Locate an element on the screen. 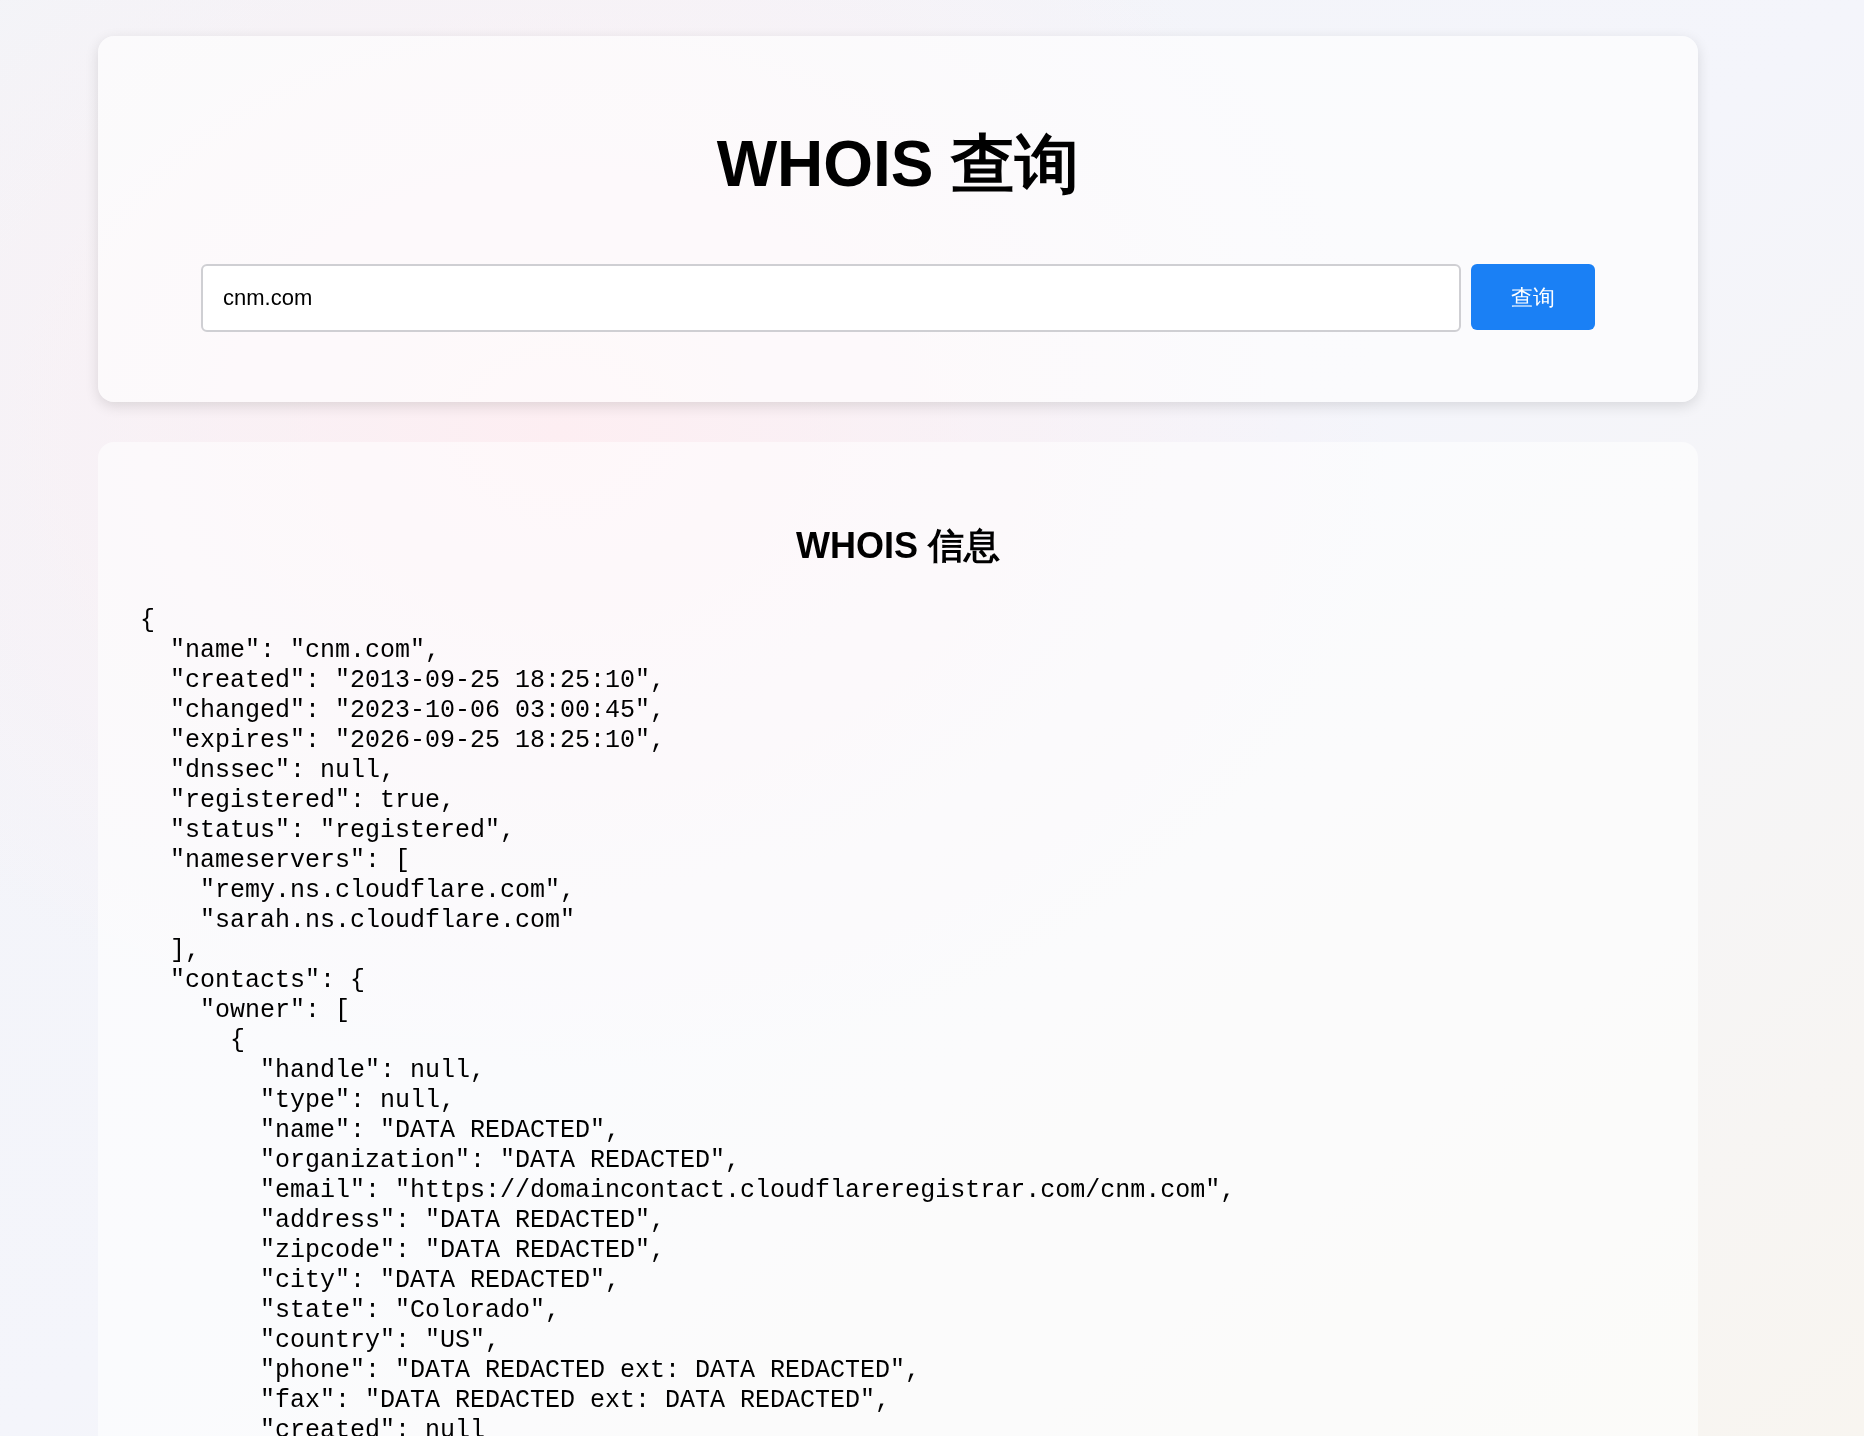 This screenshot has height=1436, width=1864. section-heading: WHOIS 信息 is located at coordinates (898, 546).